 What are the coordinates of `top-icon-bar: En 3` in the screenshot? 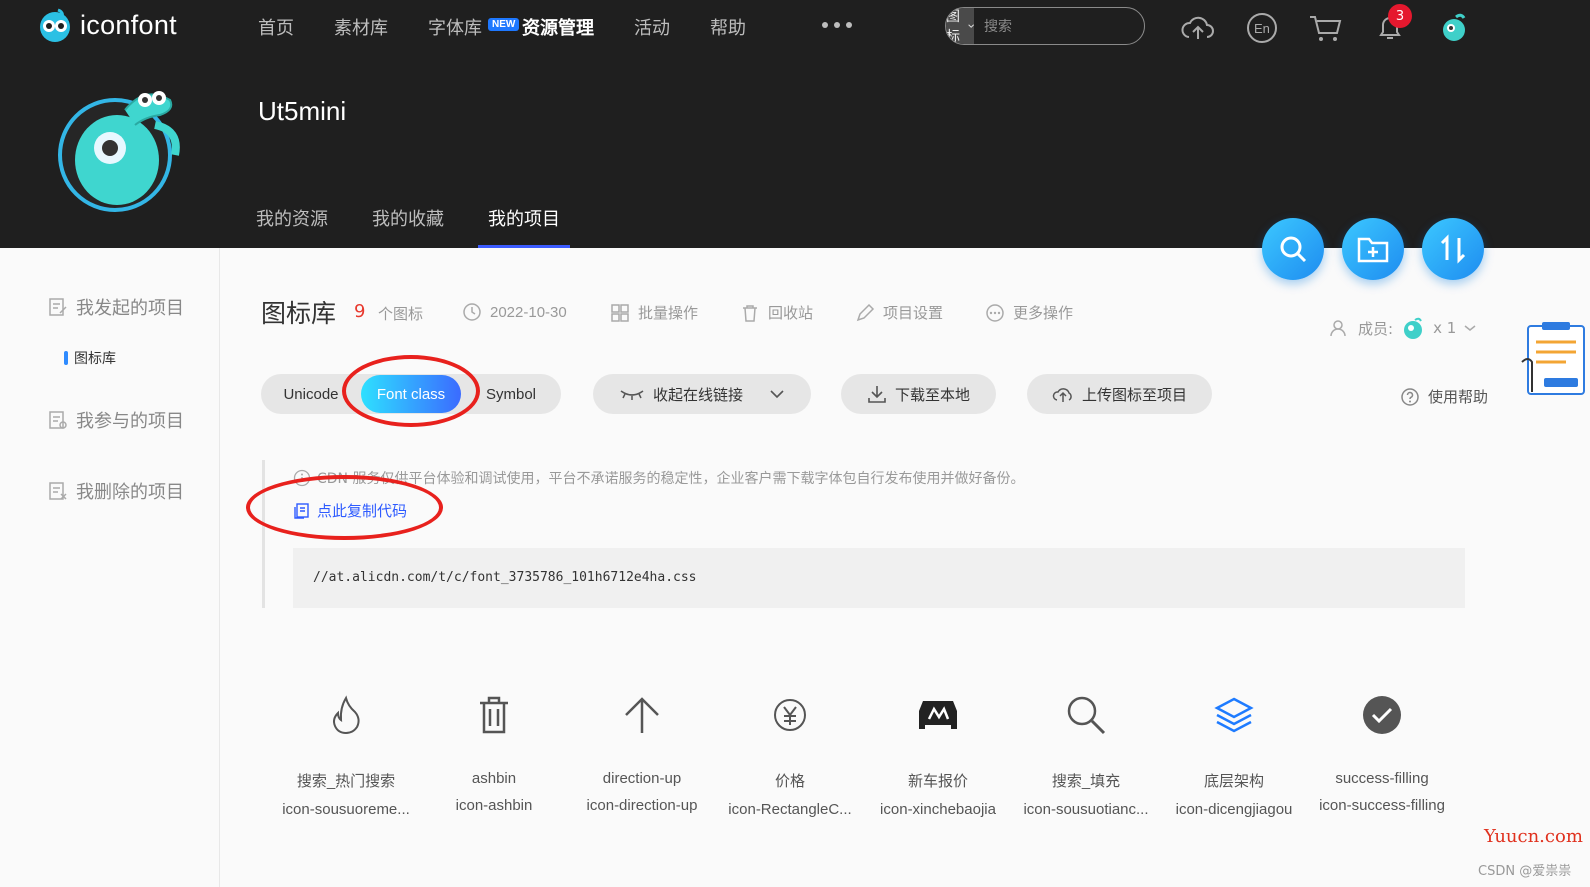 It's located at (1338, 25).